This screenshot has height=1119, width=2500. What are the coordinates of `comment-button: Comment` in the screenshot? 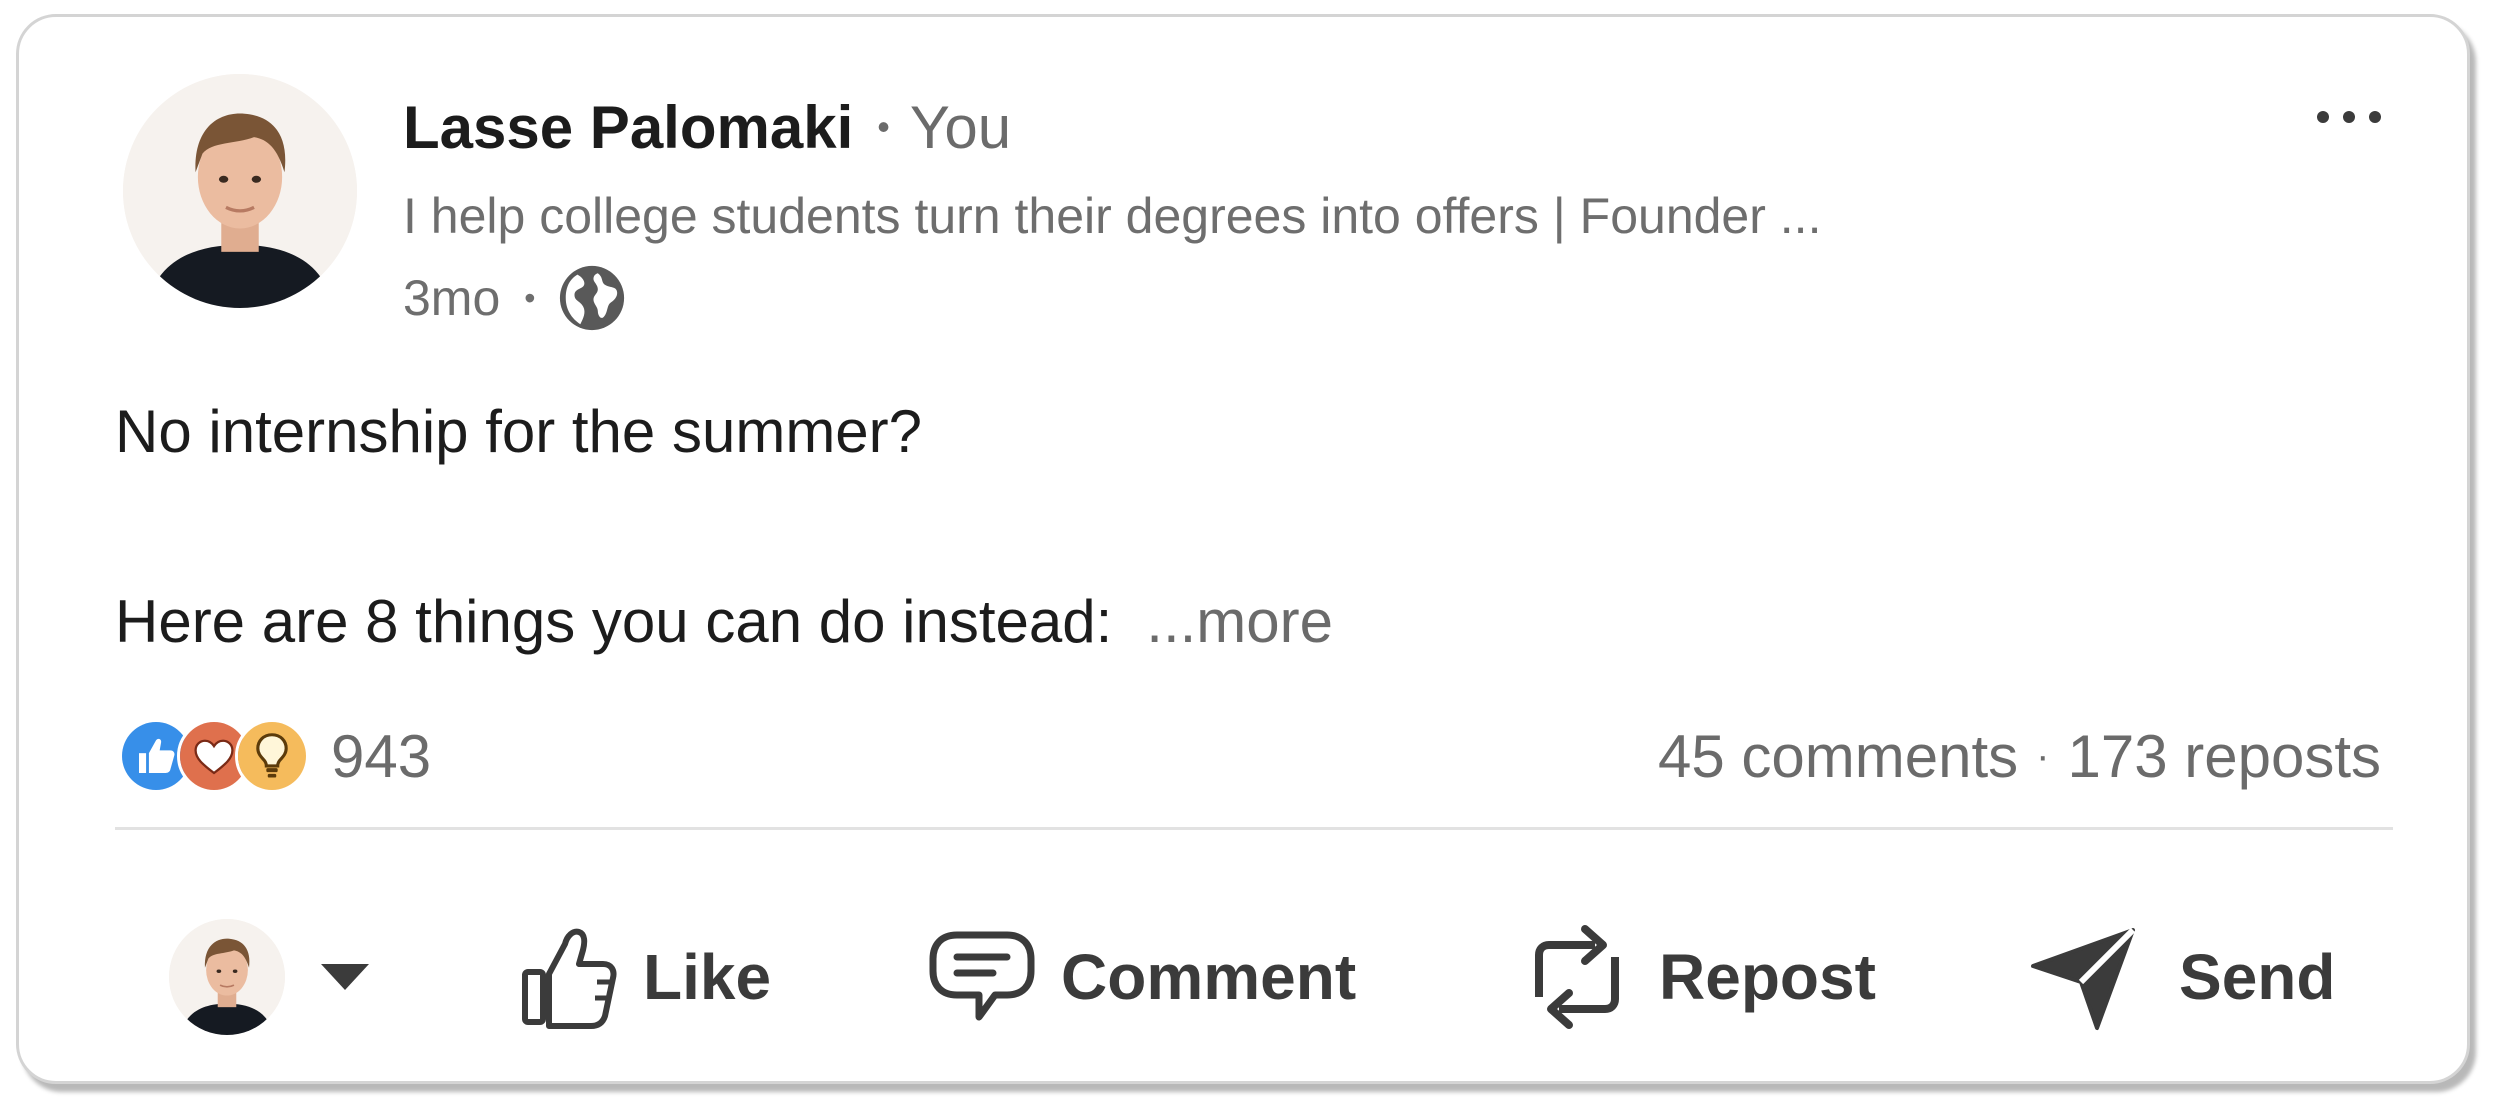 It's located at (1141, 977).